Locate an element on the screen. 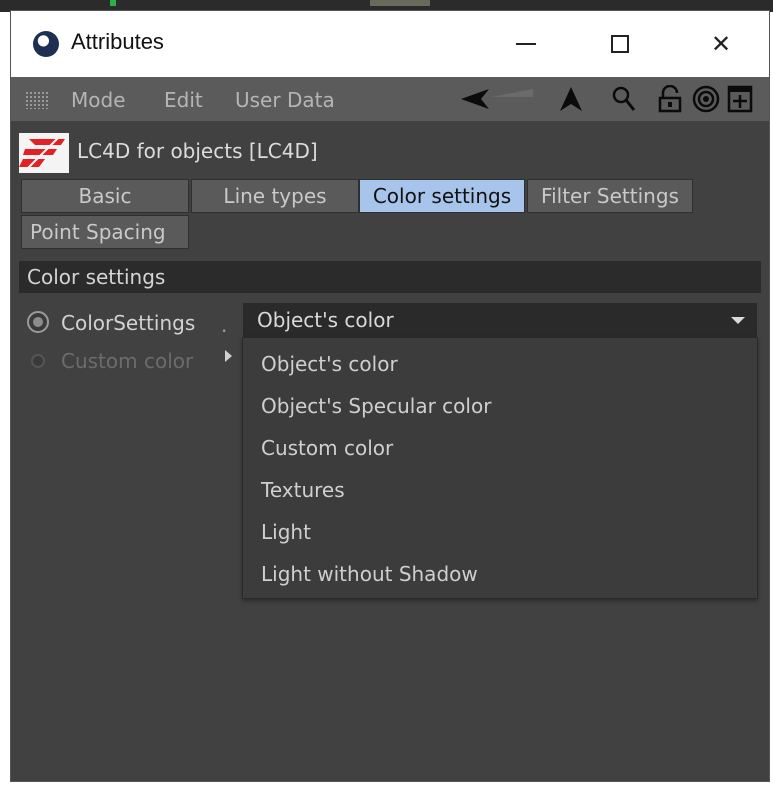  object-title: LC4D for objects [LC4D] is located at coordinates (197, 151).